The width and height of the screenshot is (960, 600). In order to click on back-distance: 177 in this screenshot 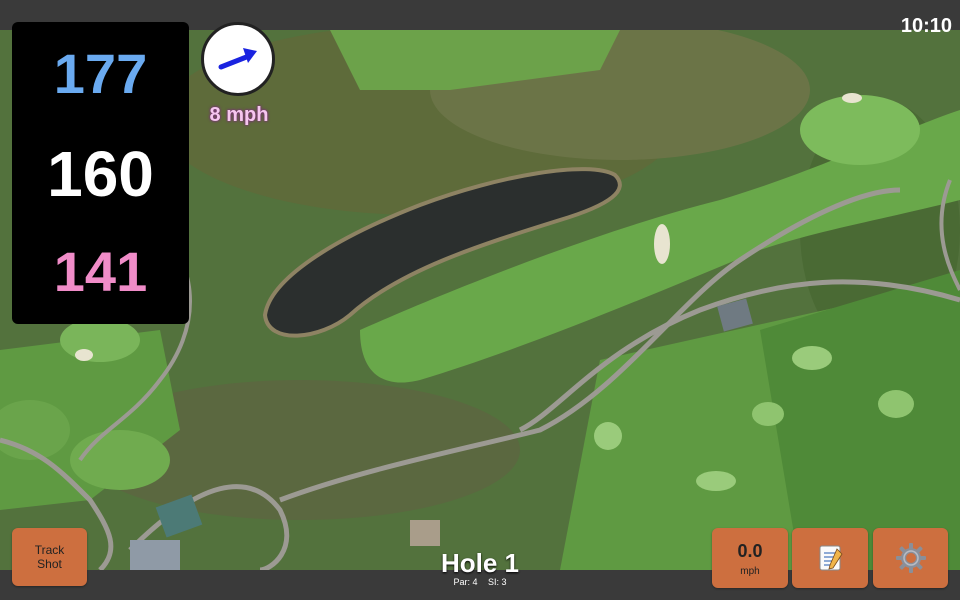, I will do `click(100, 73)`.